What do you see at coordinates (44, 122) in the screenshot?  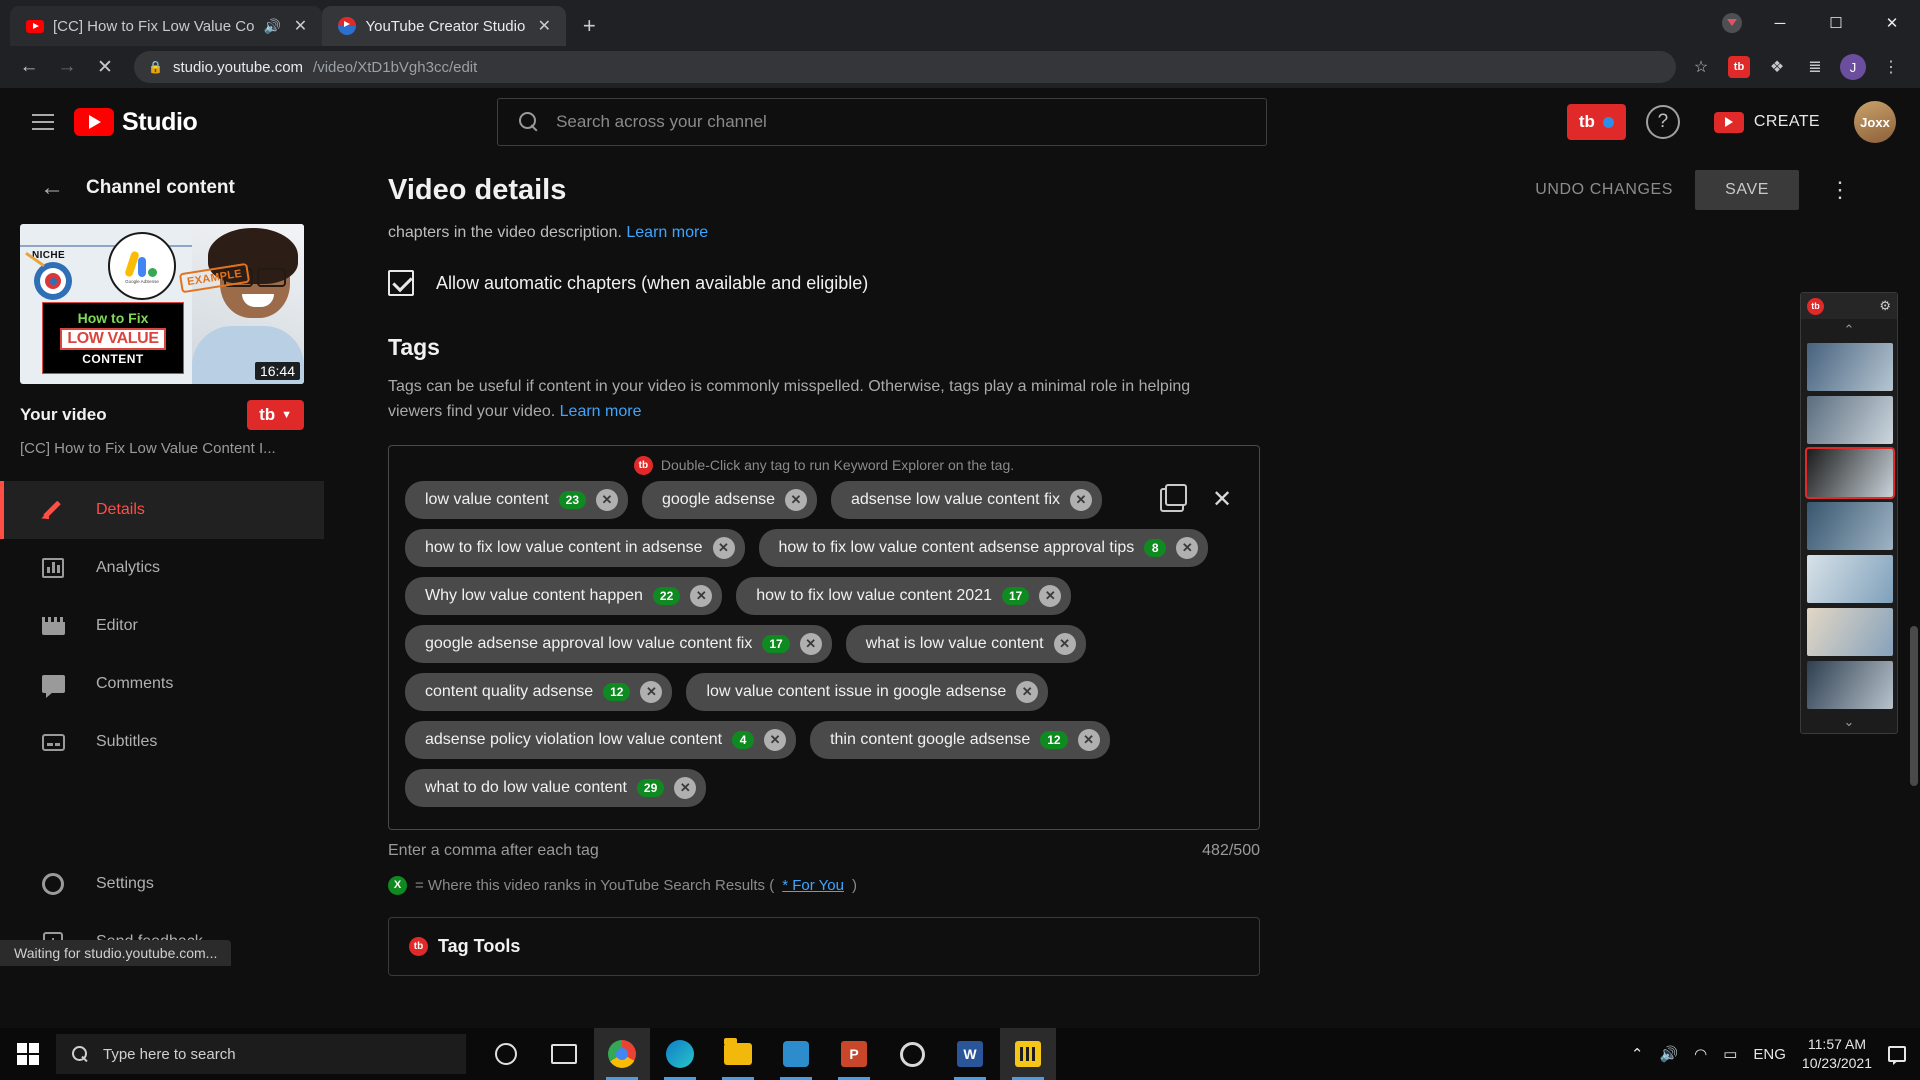 I see `menu-icon` at bounding box center [44, 122].